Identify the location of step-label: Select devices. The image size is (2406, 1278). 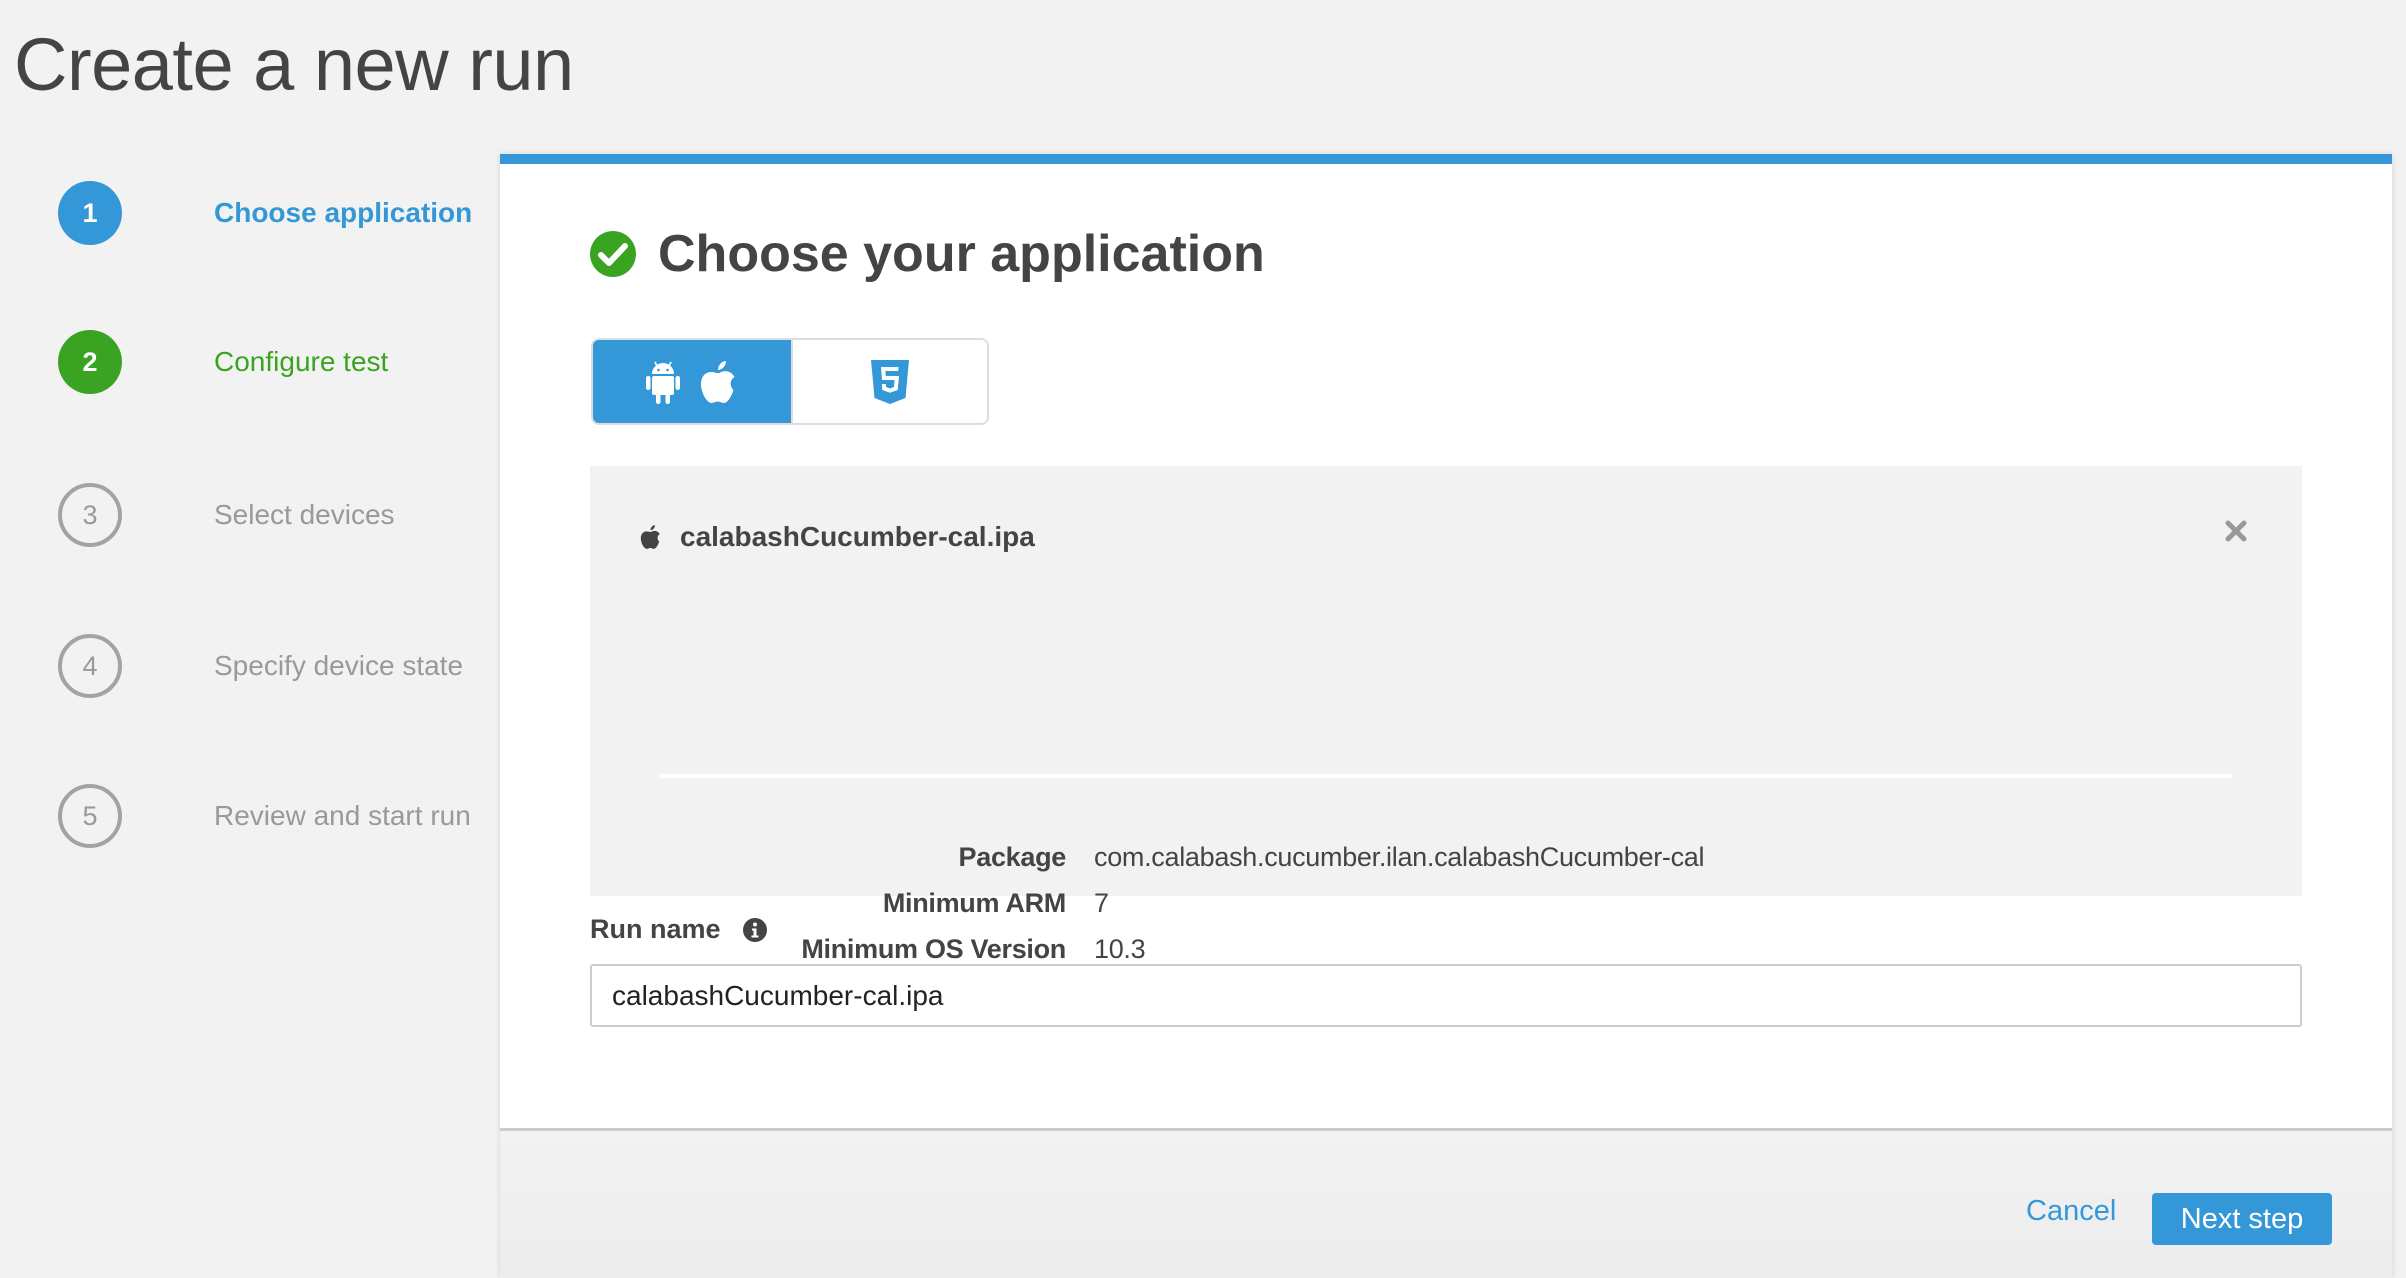
(304, 514).